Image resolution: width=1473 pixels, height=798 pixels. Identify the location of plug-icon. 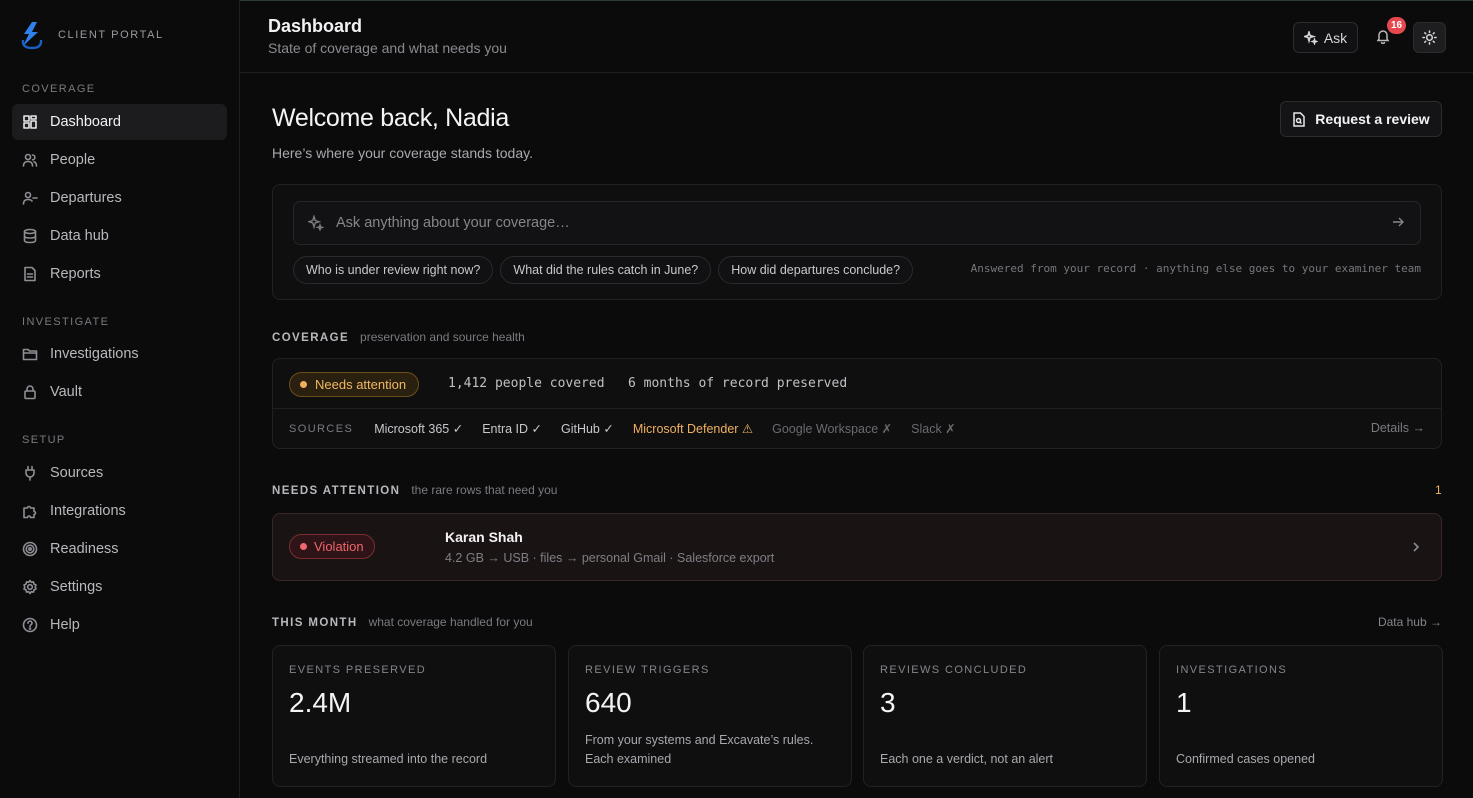
(30, 473).